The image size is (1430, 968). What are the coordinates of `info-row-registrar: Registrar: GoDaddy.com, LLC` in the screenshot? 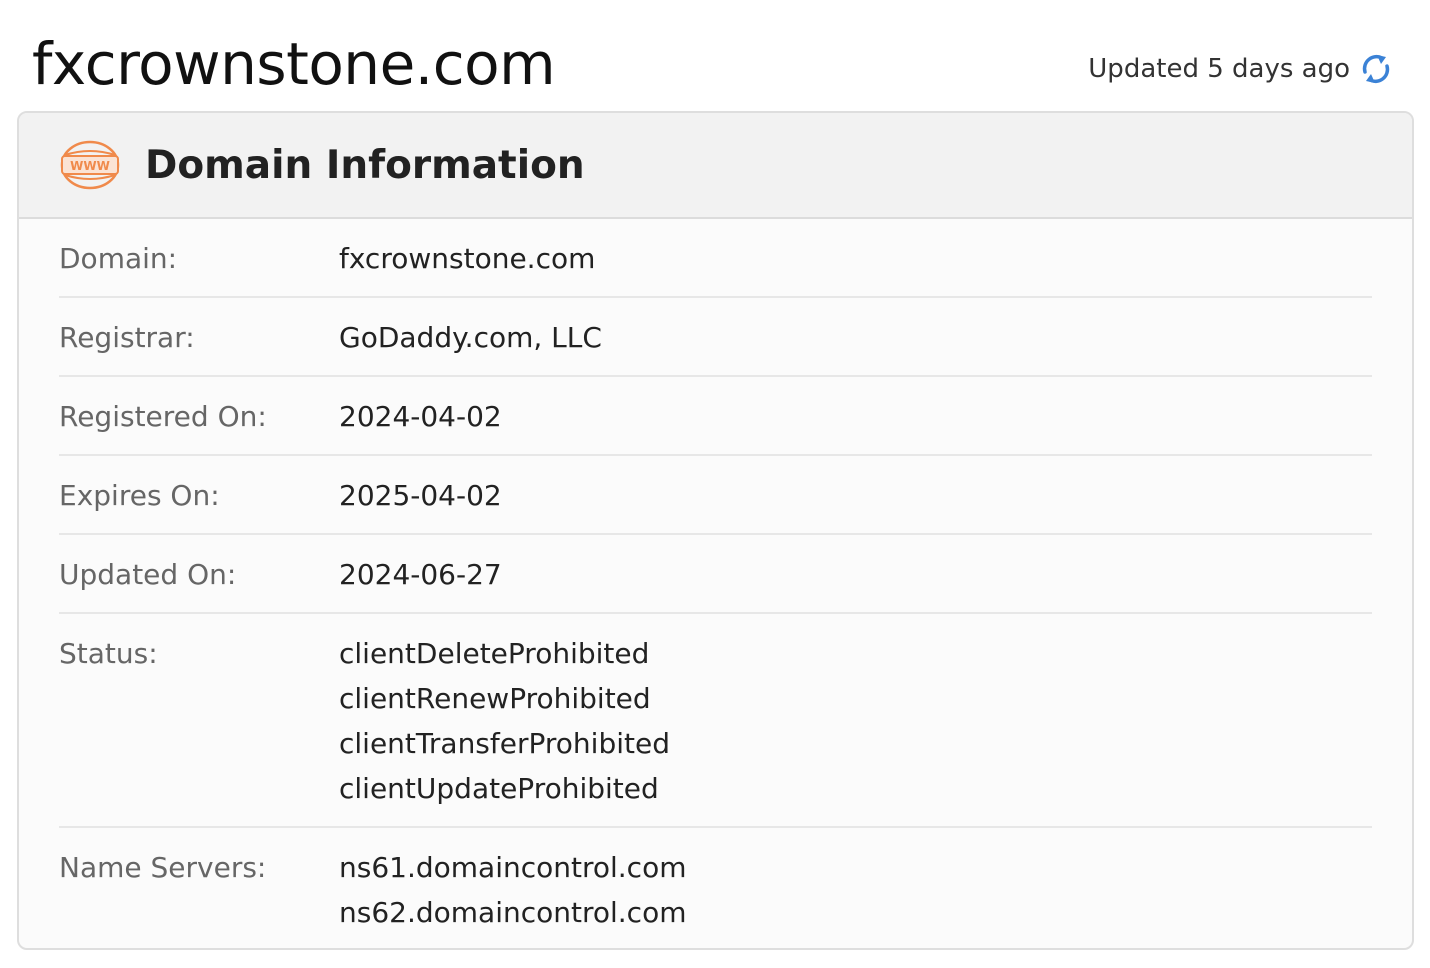 It's located at (715, 337).